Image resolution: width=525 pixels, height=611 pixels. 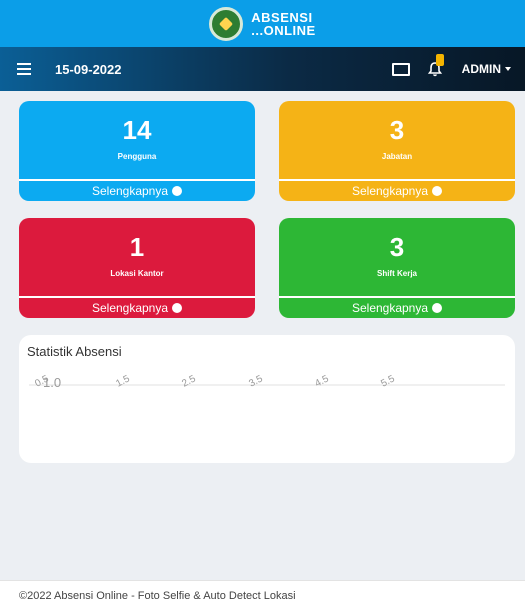 What do you see at coordinates (267, 381) in the screenshot?
I see `statistics-chart: 0.51.0 1.5 2.5 3.5 4.5 5.5` at bounding box center [267, 381].